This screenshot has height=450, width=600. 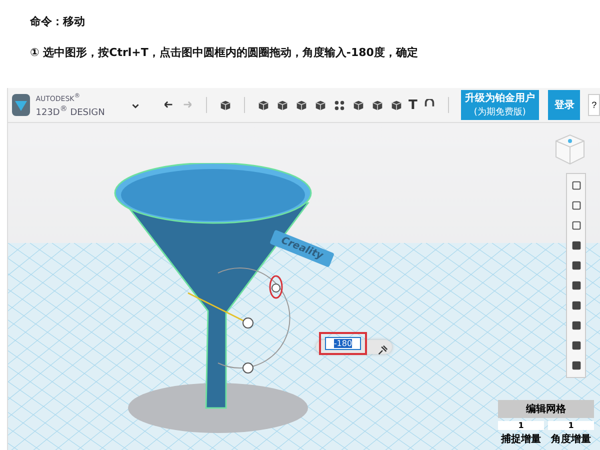 I want to click on help-button: ?, so click(x=594, y=105).